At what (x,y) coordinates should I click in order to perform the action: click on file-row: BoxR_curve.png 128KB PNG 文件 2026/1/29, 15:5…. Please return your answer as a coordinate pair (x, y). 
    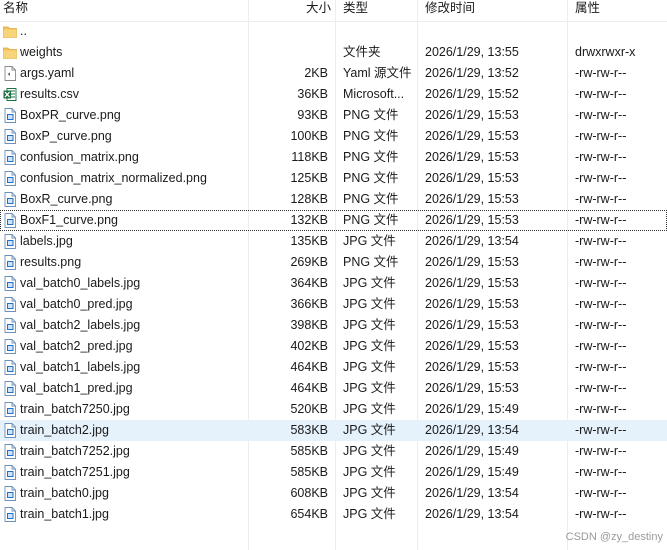
    Looking at the image, I should click on (333, 199).